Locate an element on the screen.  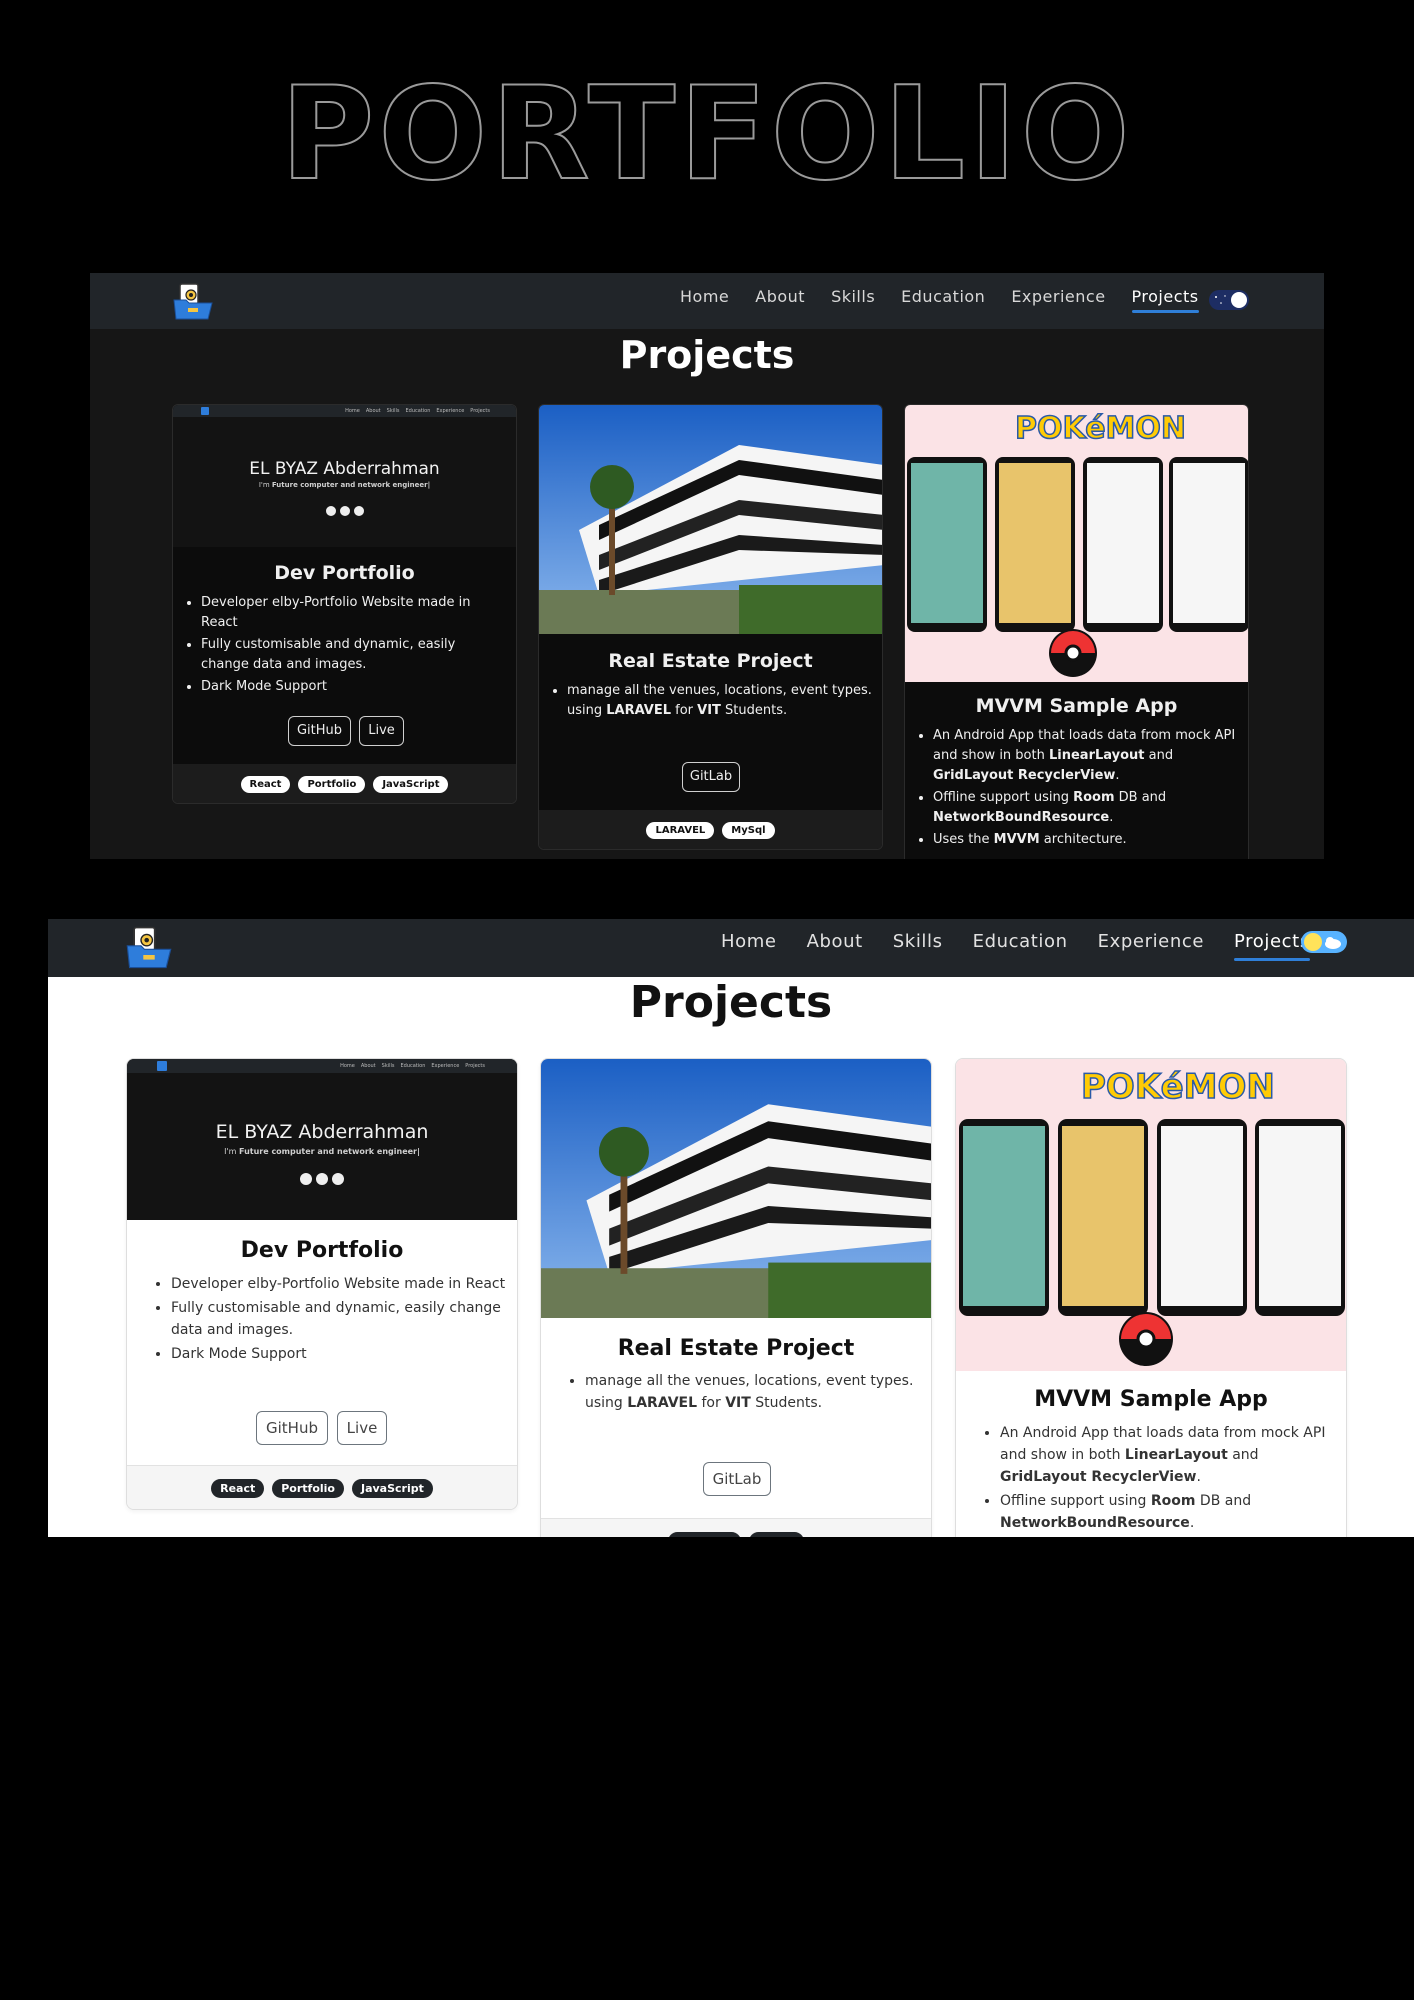
card-title: Dev Portfolio is located at coordinates (344, 573).